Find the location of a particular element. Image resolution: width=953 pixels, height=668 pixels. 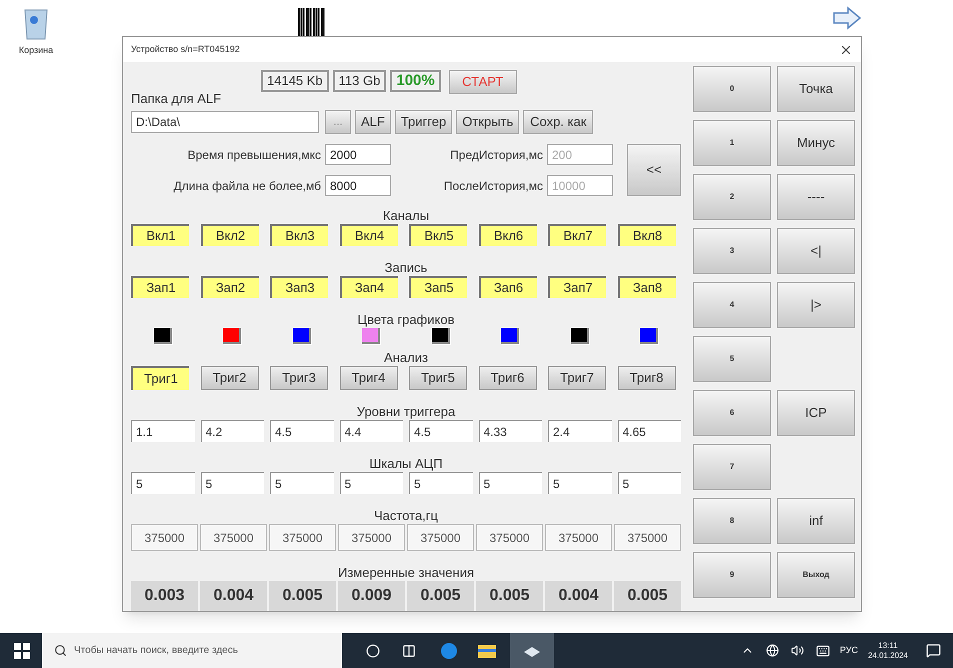

back-button: << is located at coordinates (654, 170).